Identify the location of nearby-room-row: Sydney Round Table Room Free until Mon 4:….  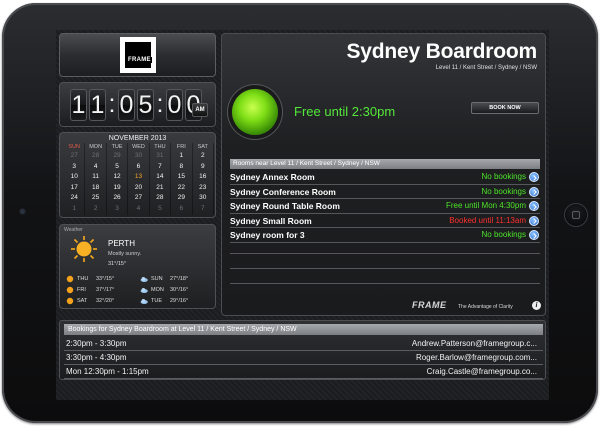
(385, 206).